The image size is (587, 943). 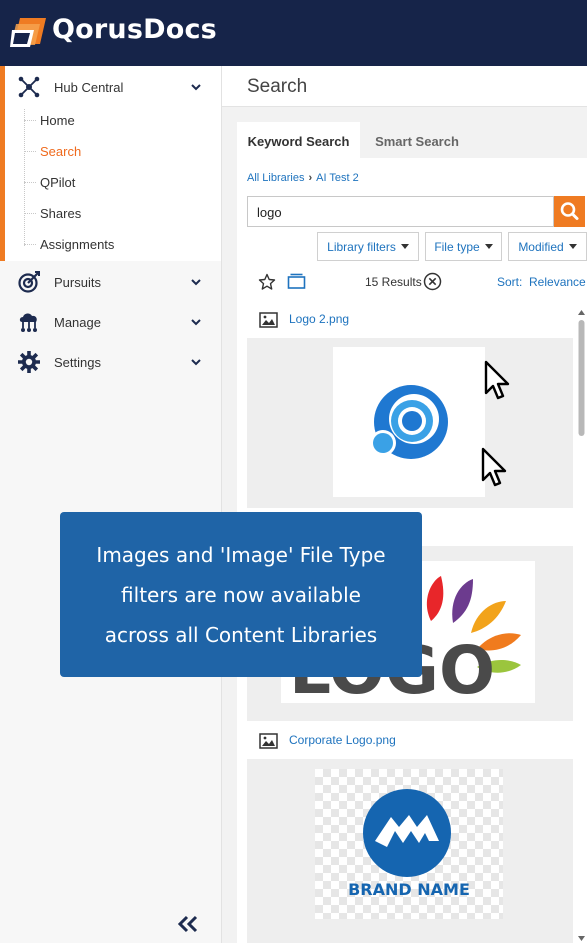 I want to click on search-icon, so click(x=569, y=211).